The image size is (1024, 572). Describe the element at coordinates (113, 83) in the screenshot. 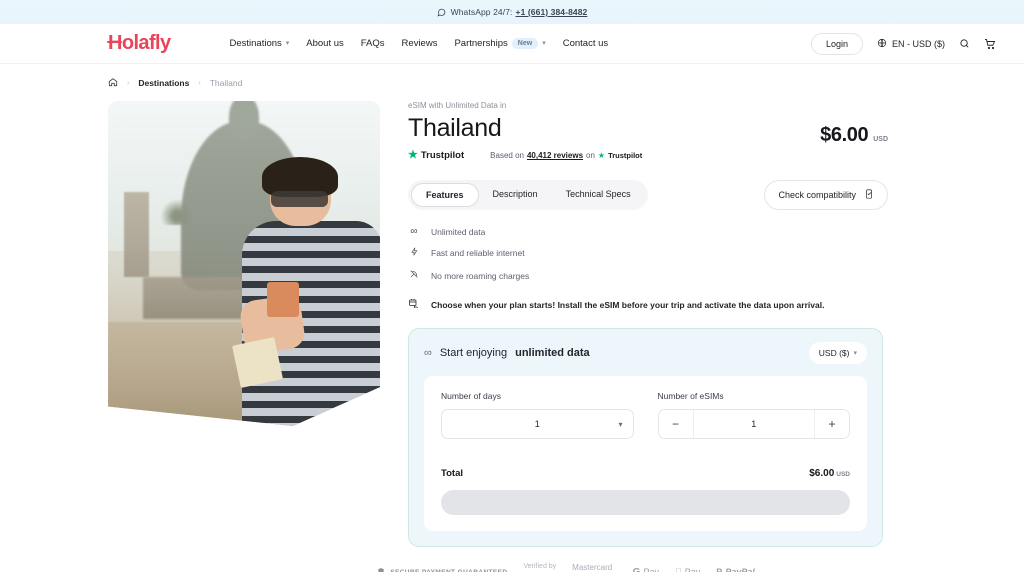

I see `home-icon` at that location.